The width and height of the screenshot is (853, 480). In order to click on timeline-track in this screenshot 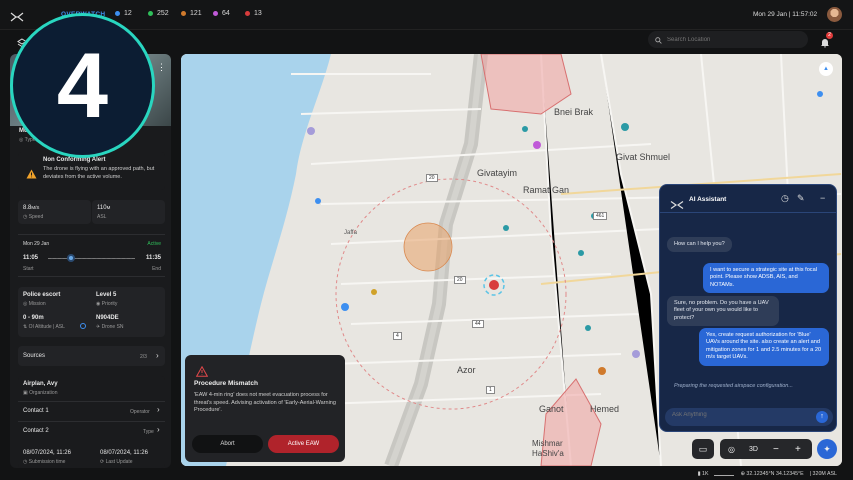, I will do `click(91, 258)`.